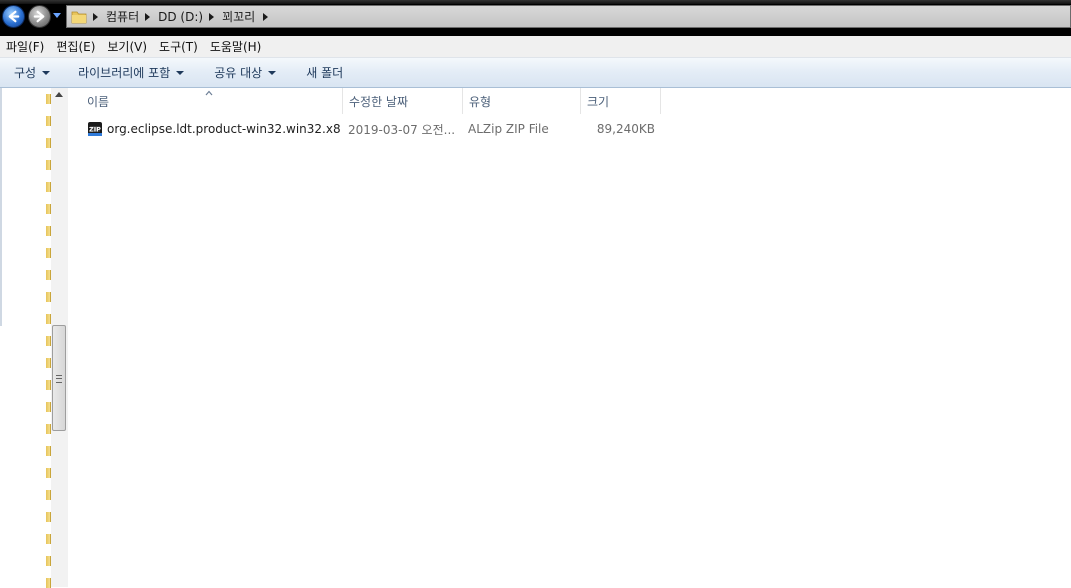 The image size is (1071, 588). I want to click on scrollbar-thumb, so click(59, 378).